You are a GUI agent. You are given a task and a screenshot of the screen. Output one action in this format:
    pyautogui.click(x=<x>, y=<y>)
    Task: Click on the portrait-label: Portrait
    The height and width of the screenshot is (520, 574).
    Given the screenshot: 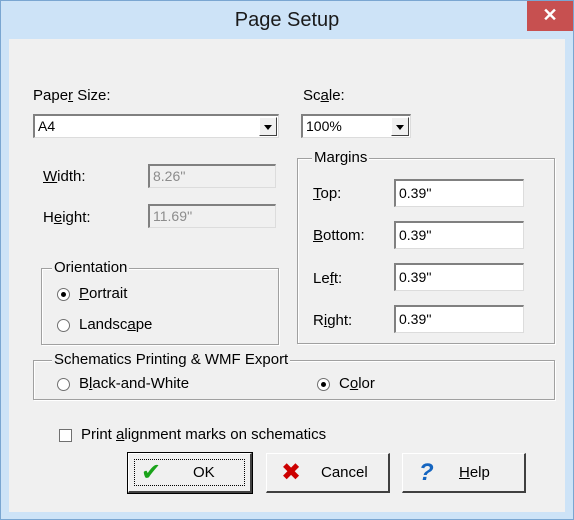 What is the action you would take?
    pyautogui.click(x=103, y=293)
    